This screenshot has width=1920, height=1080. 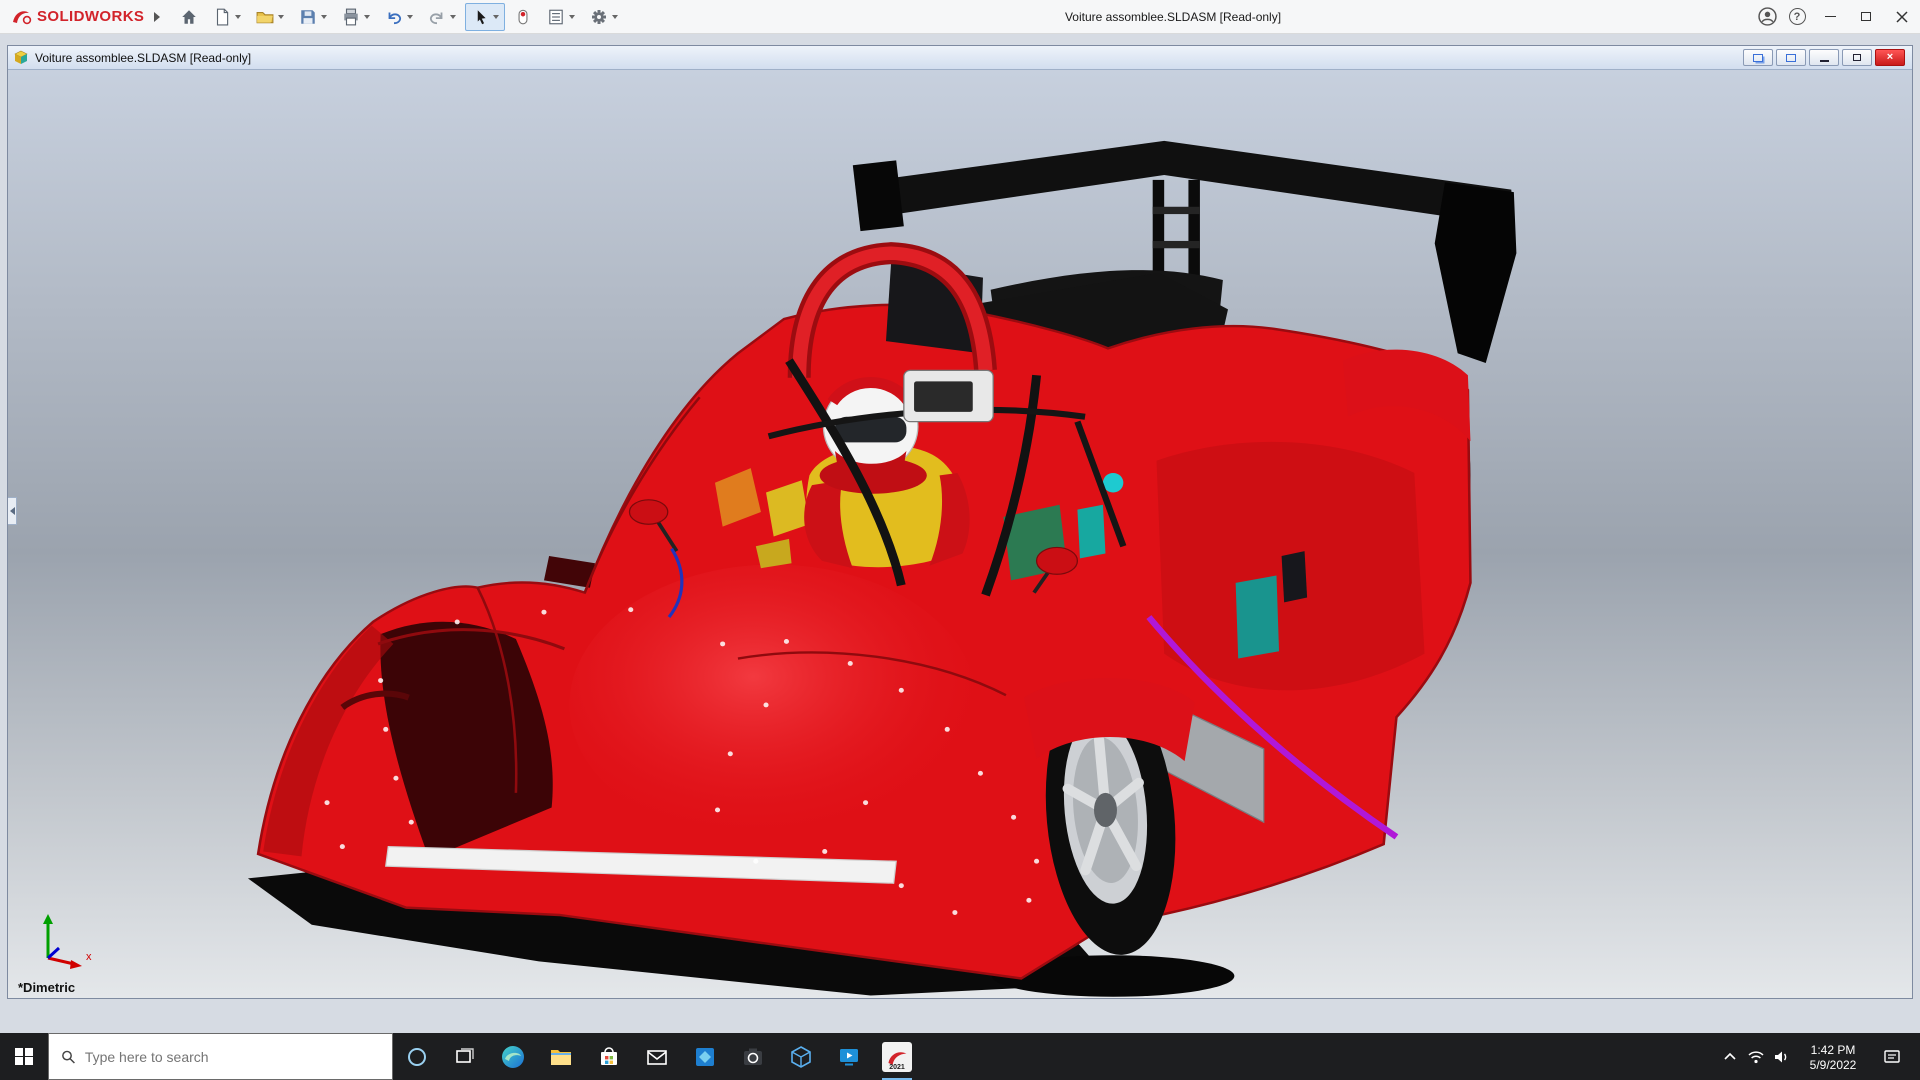 I want to click on app-close-button, so click(x=1902, y=16).